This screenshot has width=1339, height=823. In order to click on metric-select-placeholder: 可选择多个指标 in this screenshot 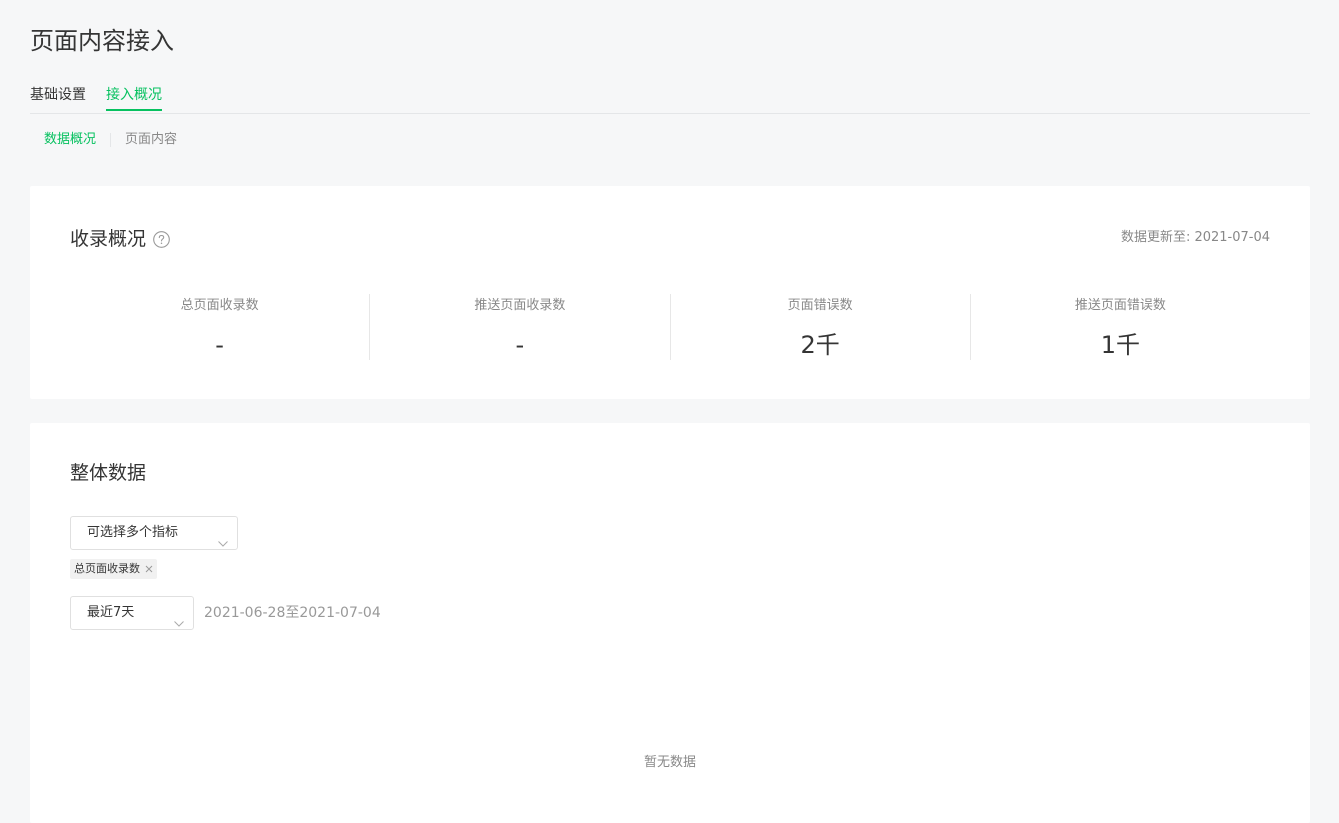, I will do `click(133, 532)`.